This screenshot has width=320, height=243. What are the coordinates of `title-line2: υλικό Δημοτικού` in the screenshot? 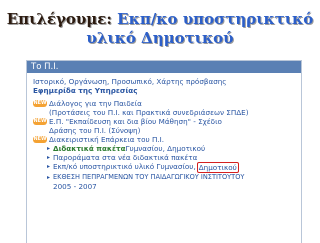 It's located at (160, 38).